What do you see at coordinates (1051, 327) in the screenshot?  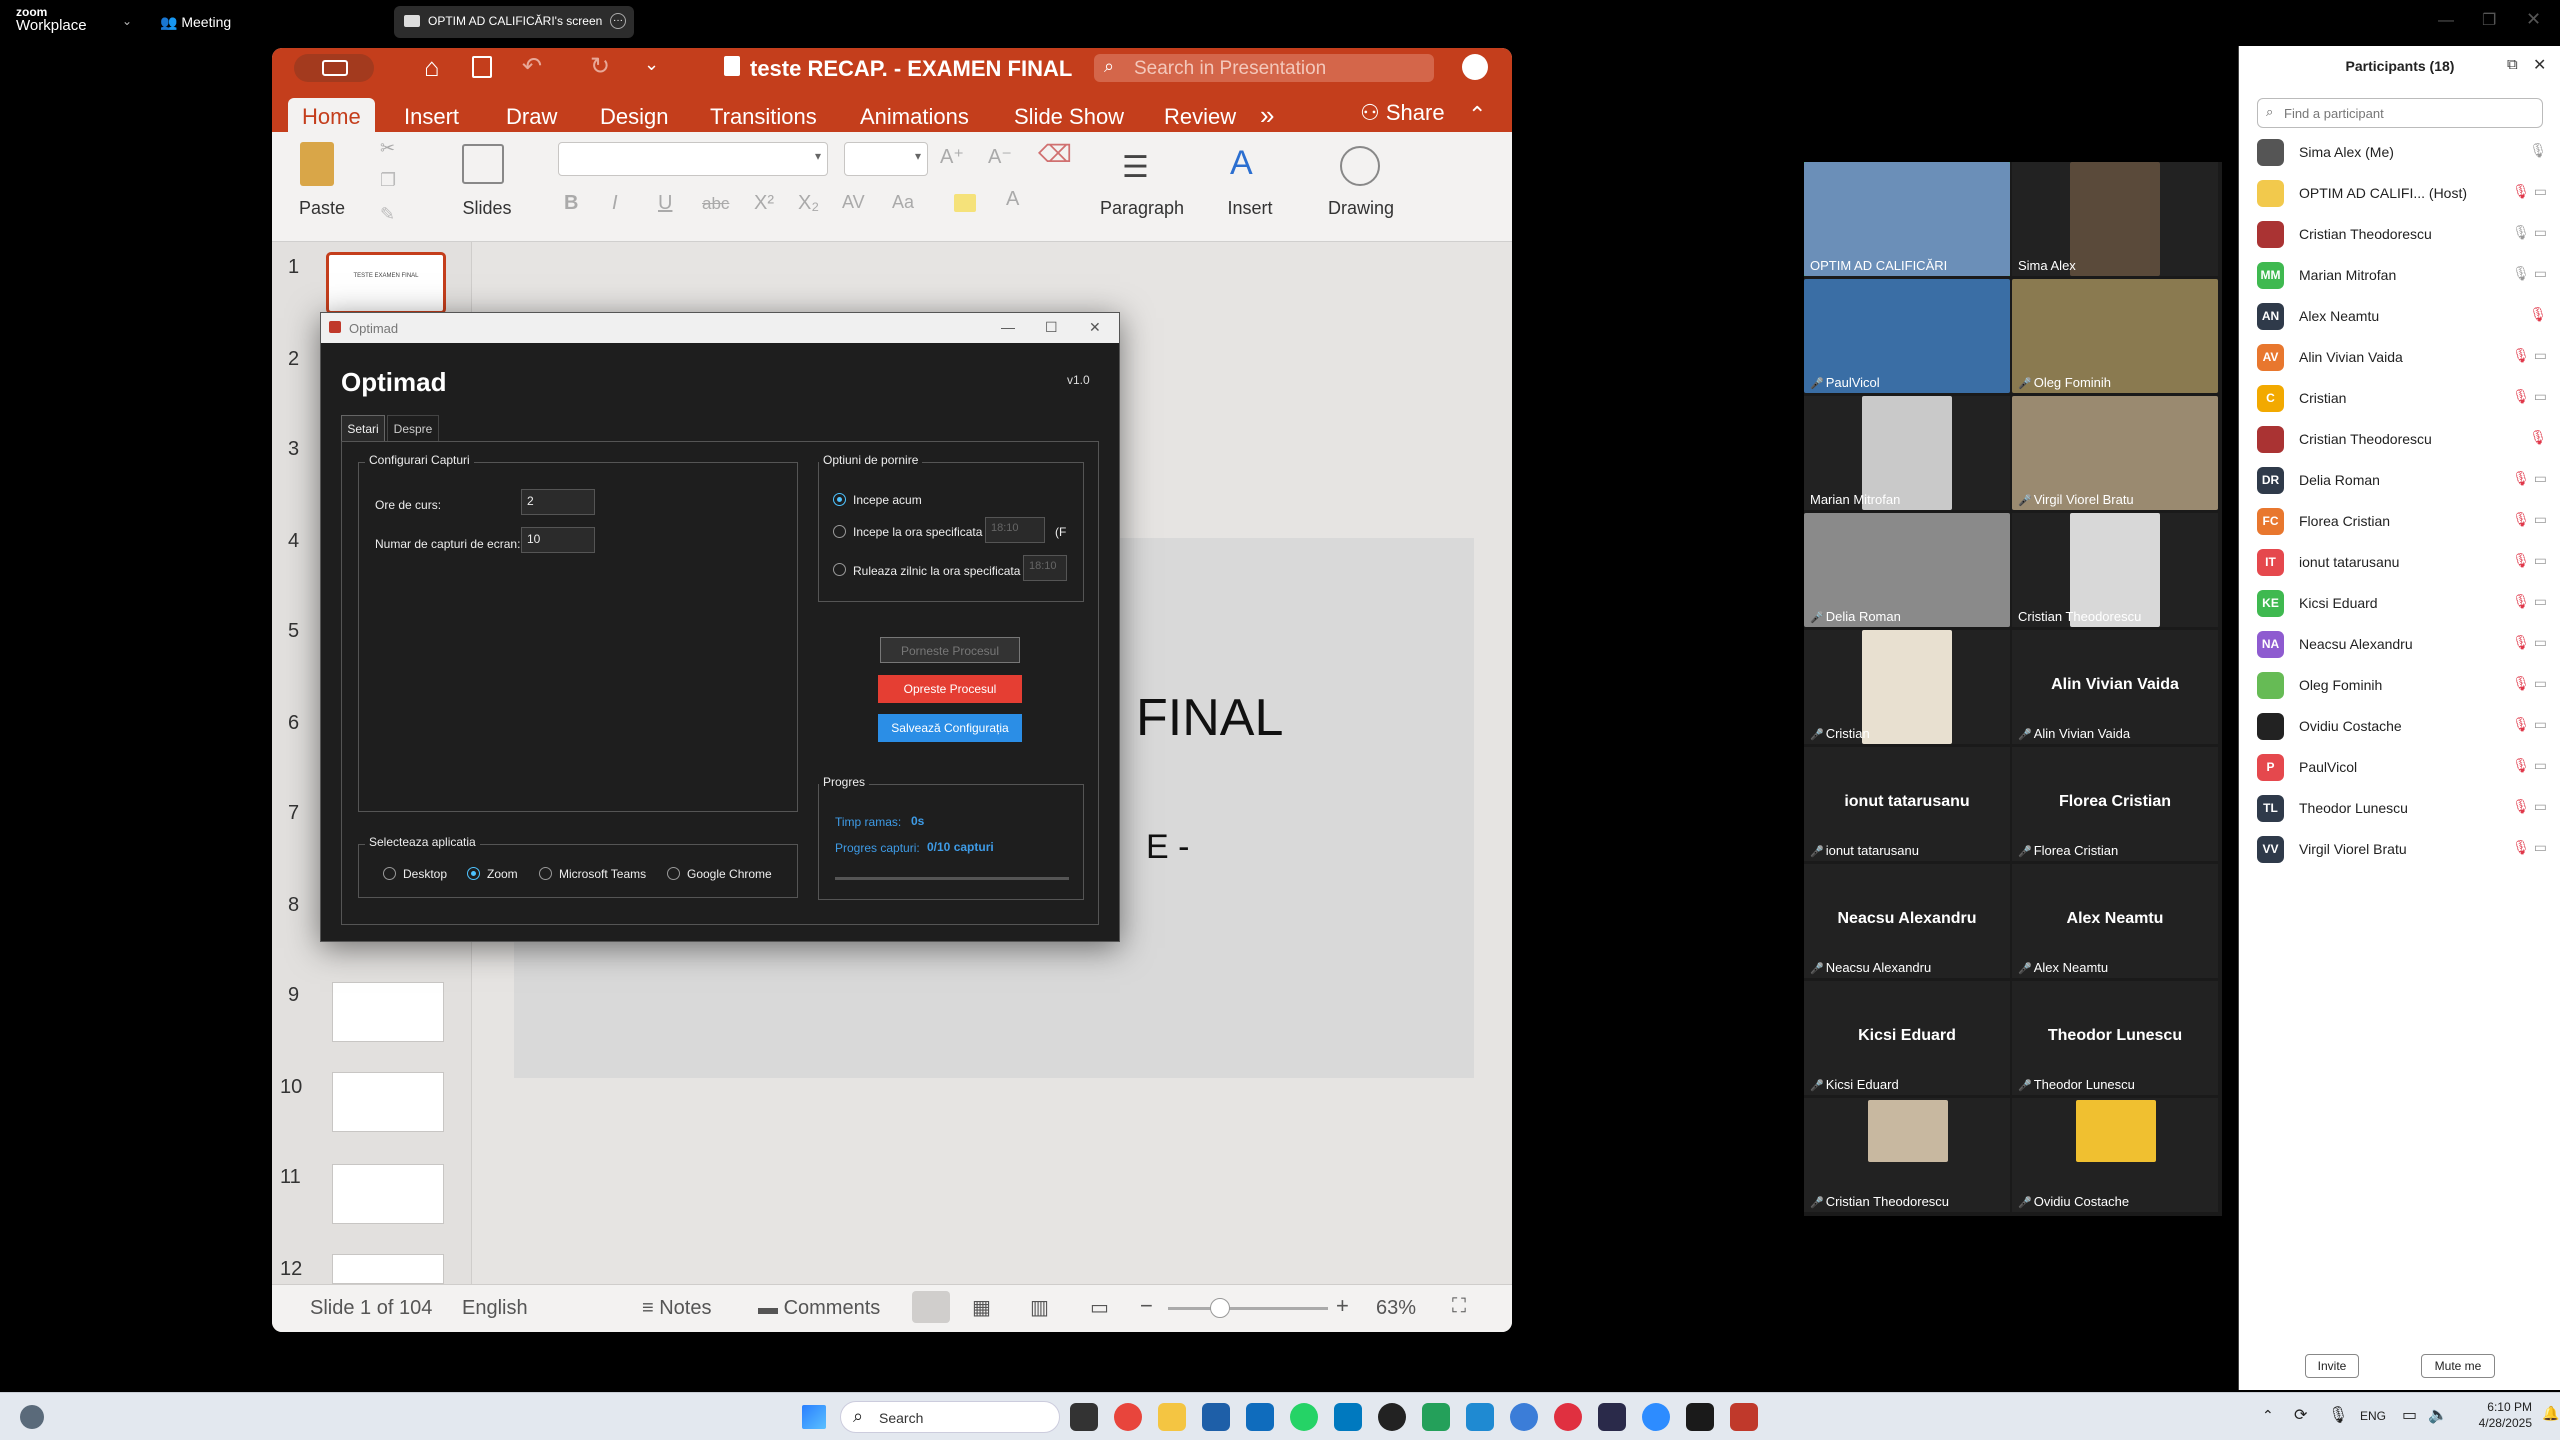 I see `maximize-icon: ☐` at bounding box center [1051, 327].